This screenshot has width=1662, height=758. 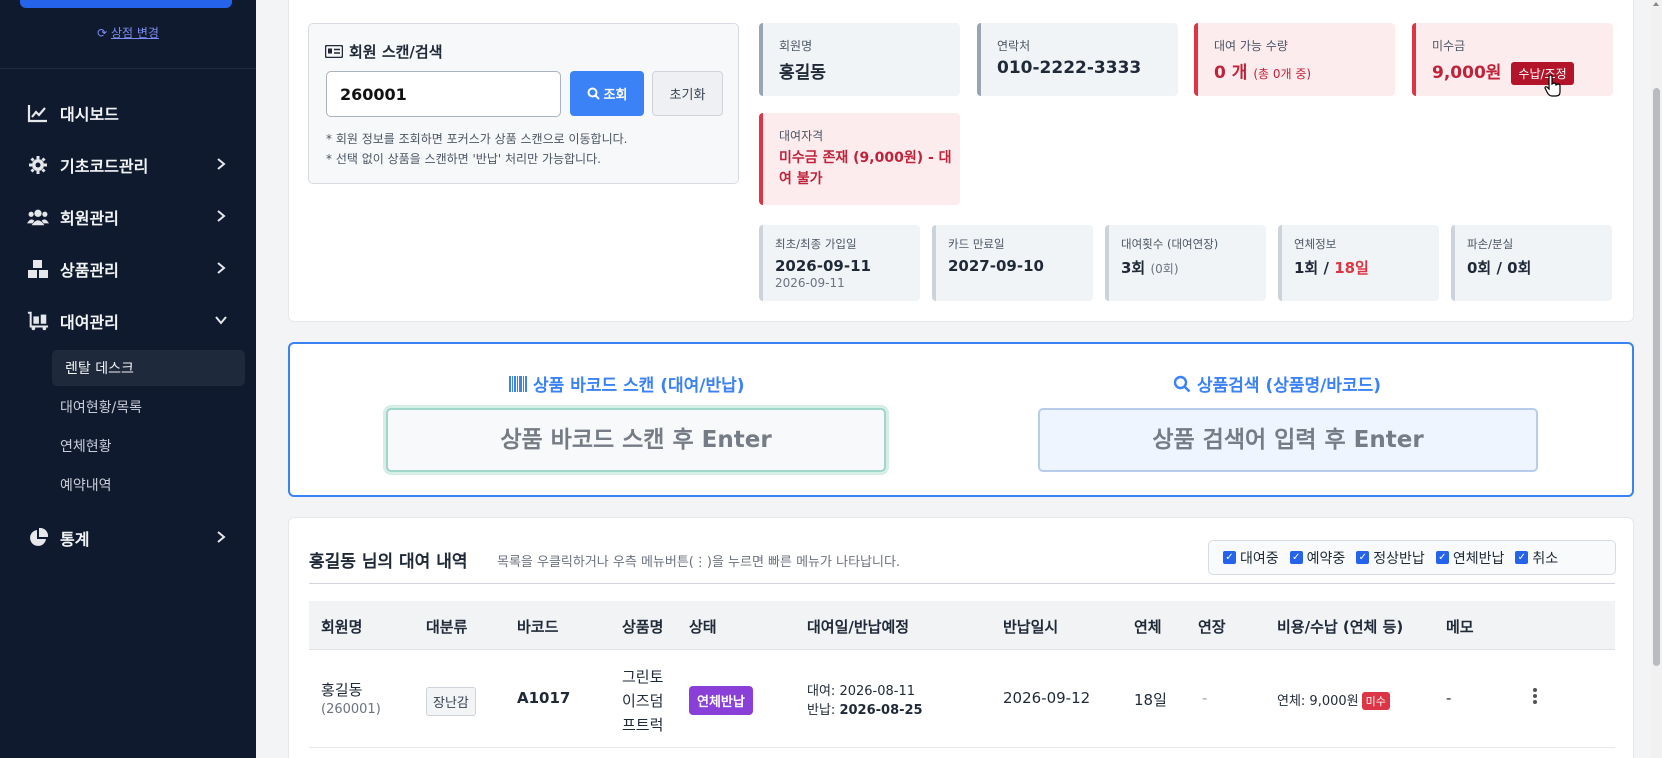 I want to click on join-date-tile: 최초/최종 가입일 2026-09-11 2026-09-11, so click(x=839, y=263).